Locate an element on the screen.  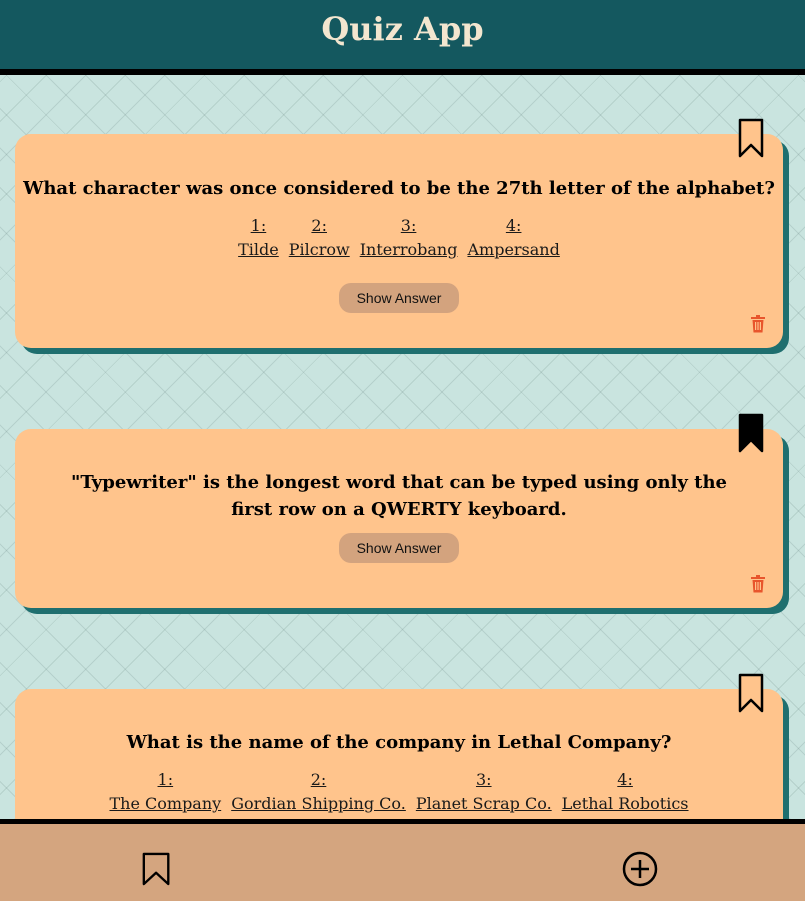
answer-option: 3: Interrobang is located at coordinates (409, 238).